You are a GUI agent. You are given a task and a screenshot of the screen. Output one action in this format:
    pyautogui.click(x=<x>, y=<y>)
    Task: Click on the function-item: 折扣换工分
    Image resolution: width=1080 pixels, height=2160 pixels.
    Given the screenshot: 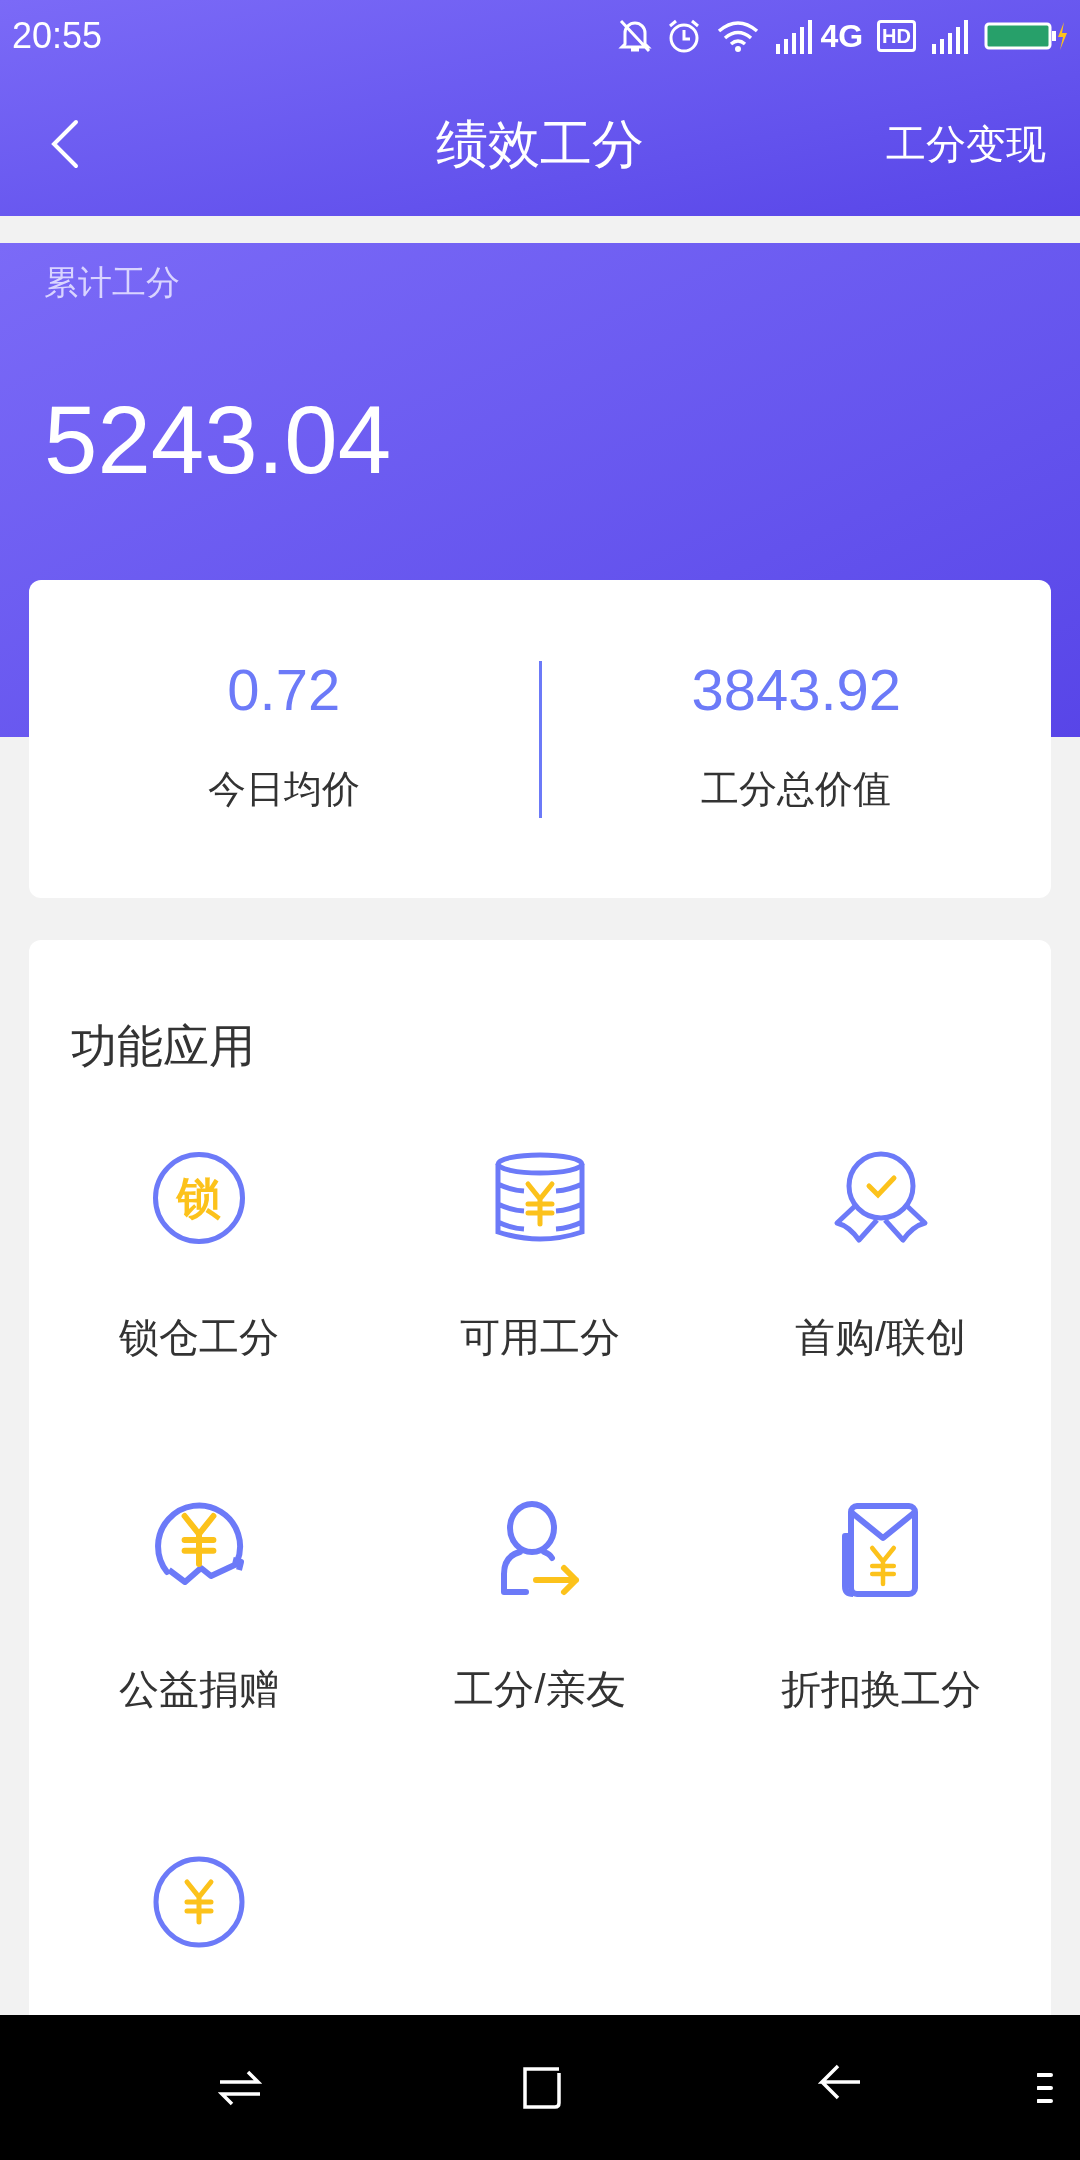 What is the action you would take?
    pyautogui.click(x=880, y=1661)
    